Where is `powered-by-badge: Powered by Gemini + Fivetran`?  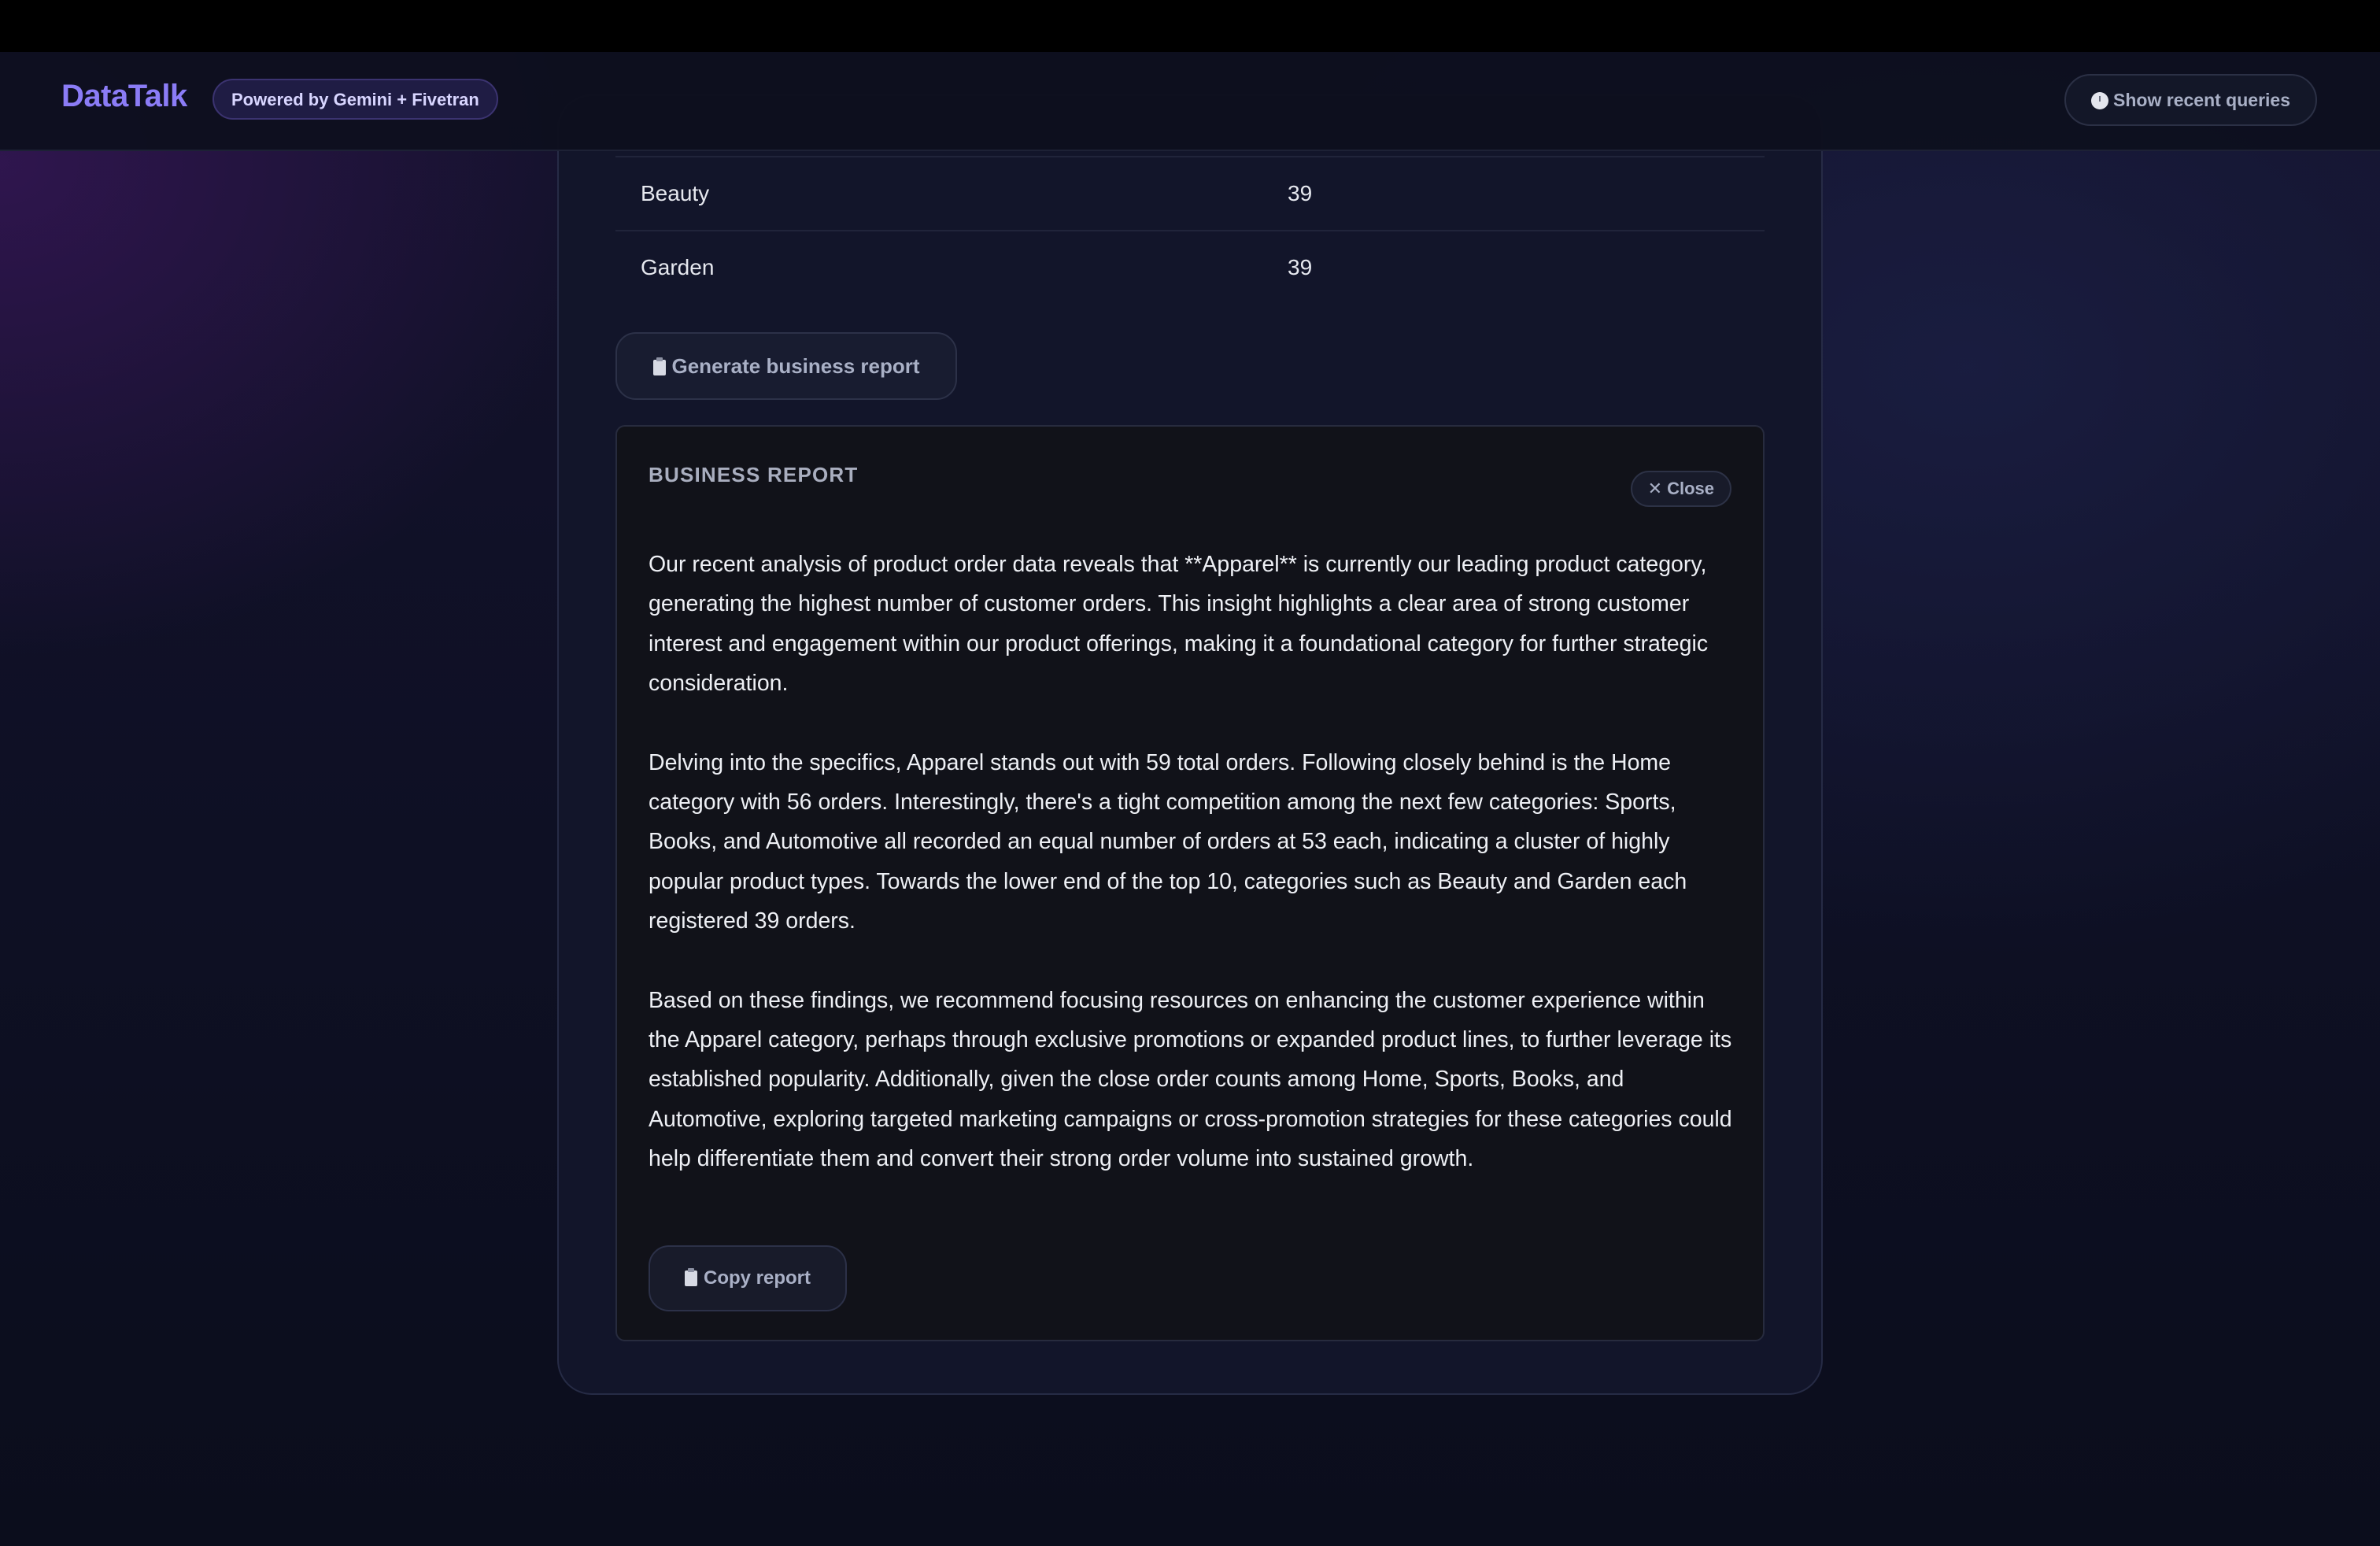 powered-by-badge: Powered by Gemini + Fivetran is located at coordinates (355, 99).